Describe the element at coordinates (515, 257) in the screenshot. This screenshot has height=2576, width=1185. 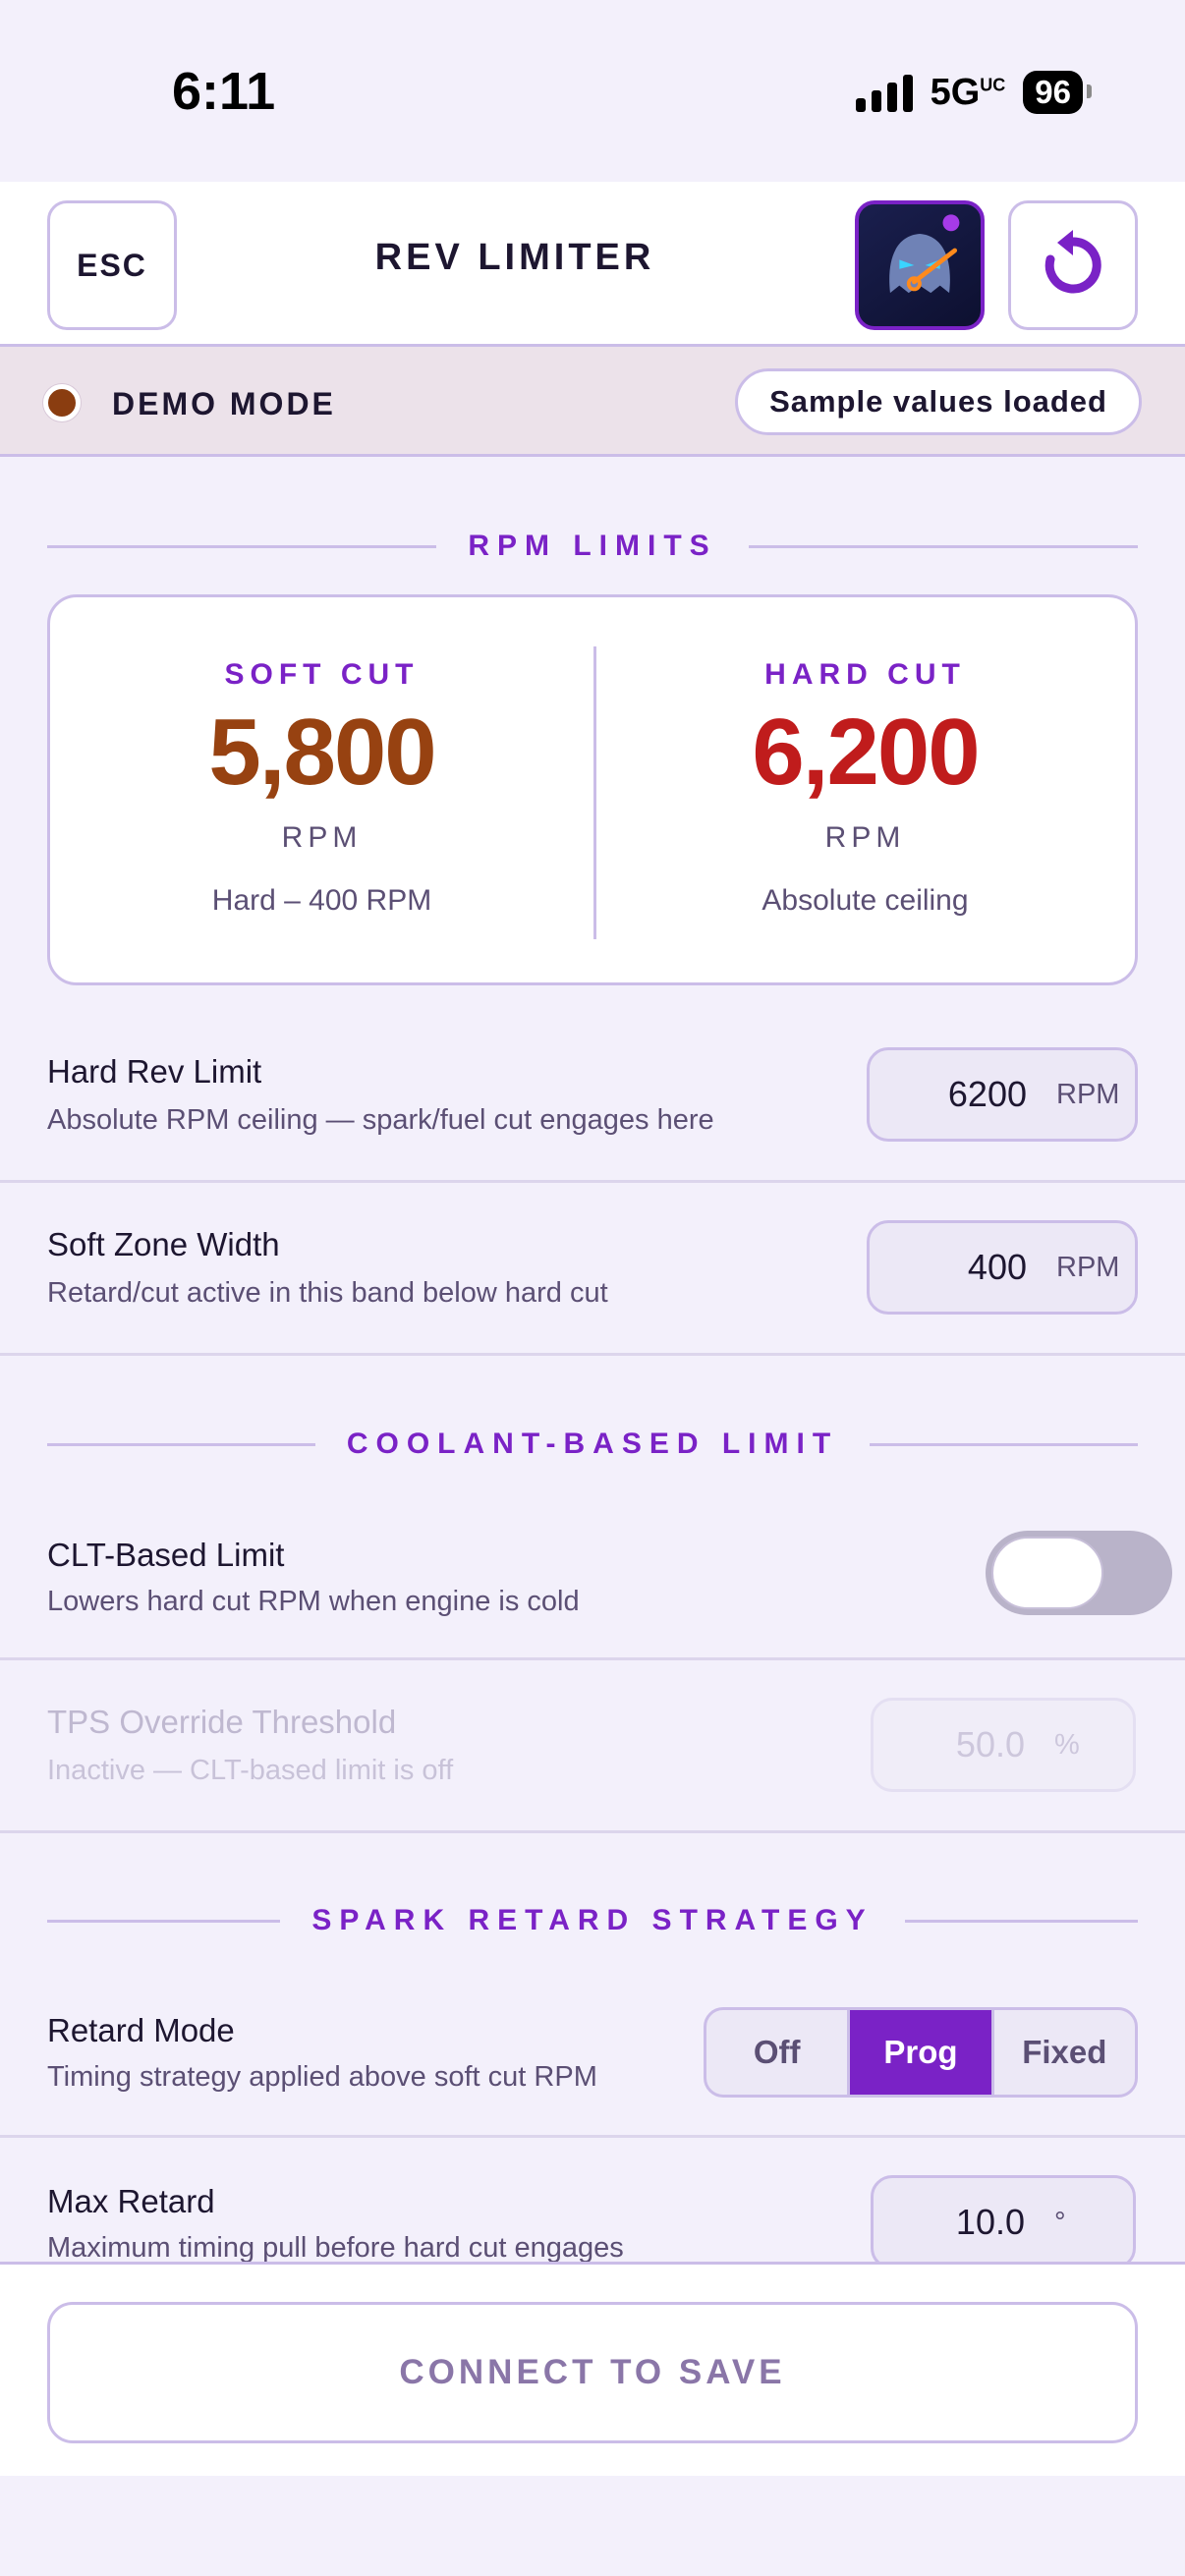
I see `page-title: REV LIMITER` at that location.